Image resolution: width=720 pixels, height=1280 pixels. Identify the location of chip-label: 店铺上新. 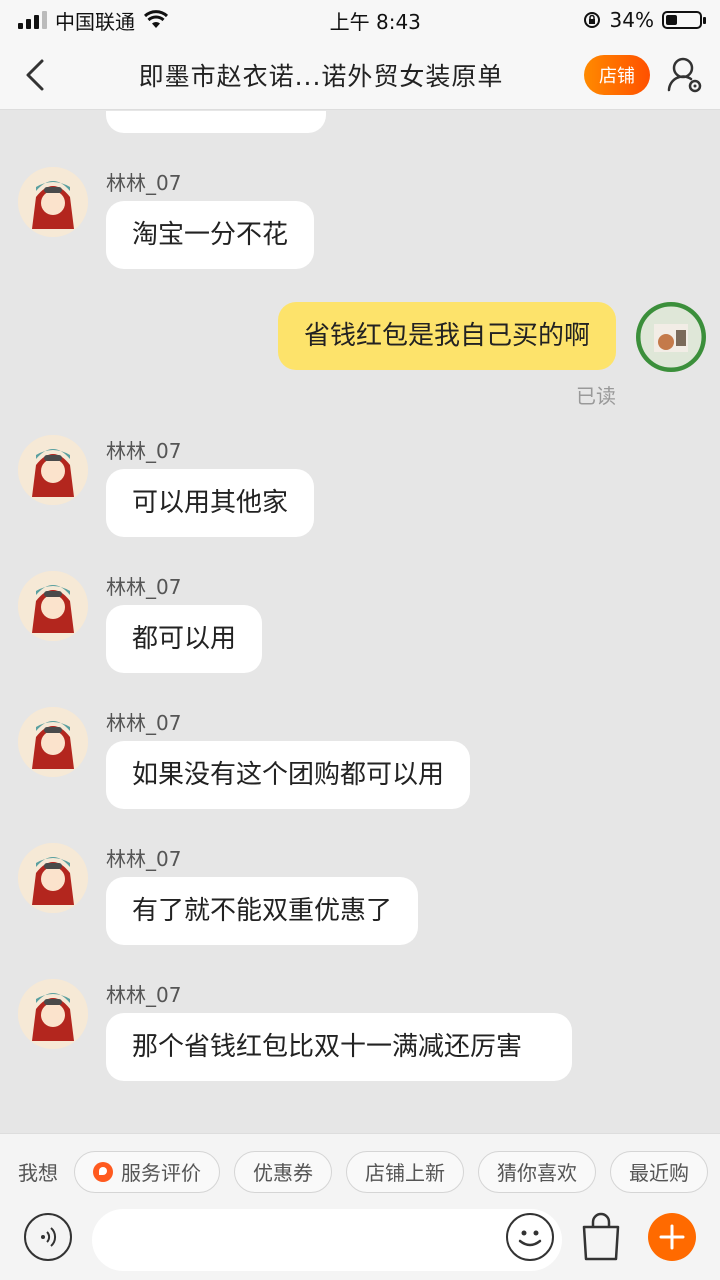
(405, 1173).